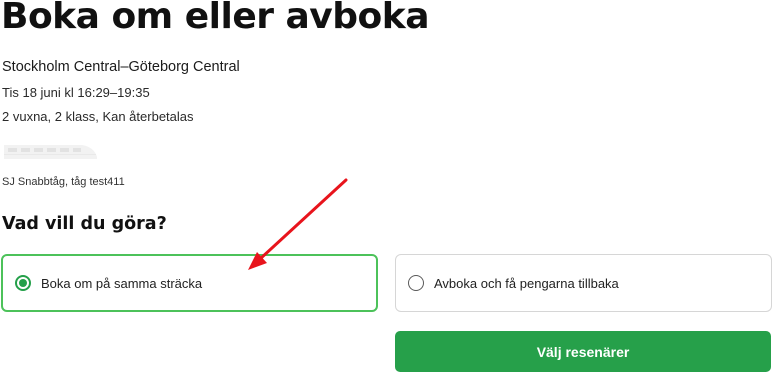  I want to click on train-label: SJ Snabbtåg, tåg test411, so click(63, 182).